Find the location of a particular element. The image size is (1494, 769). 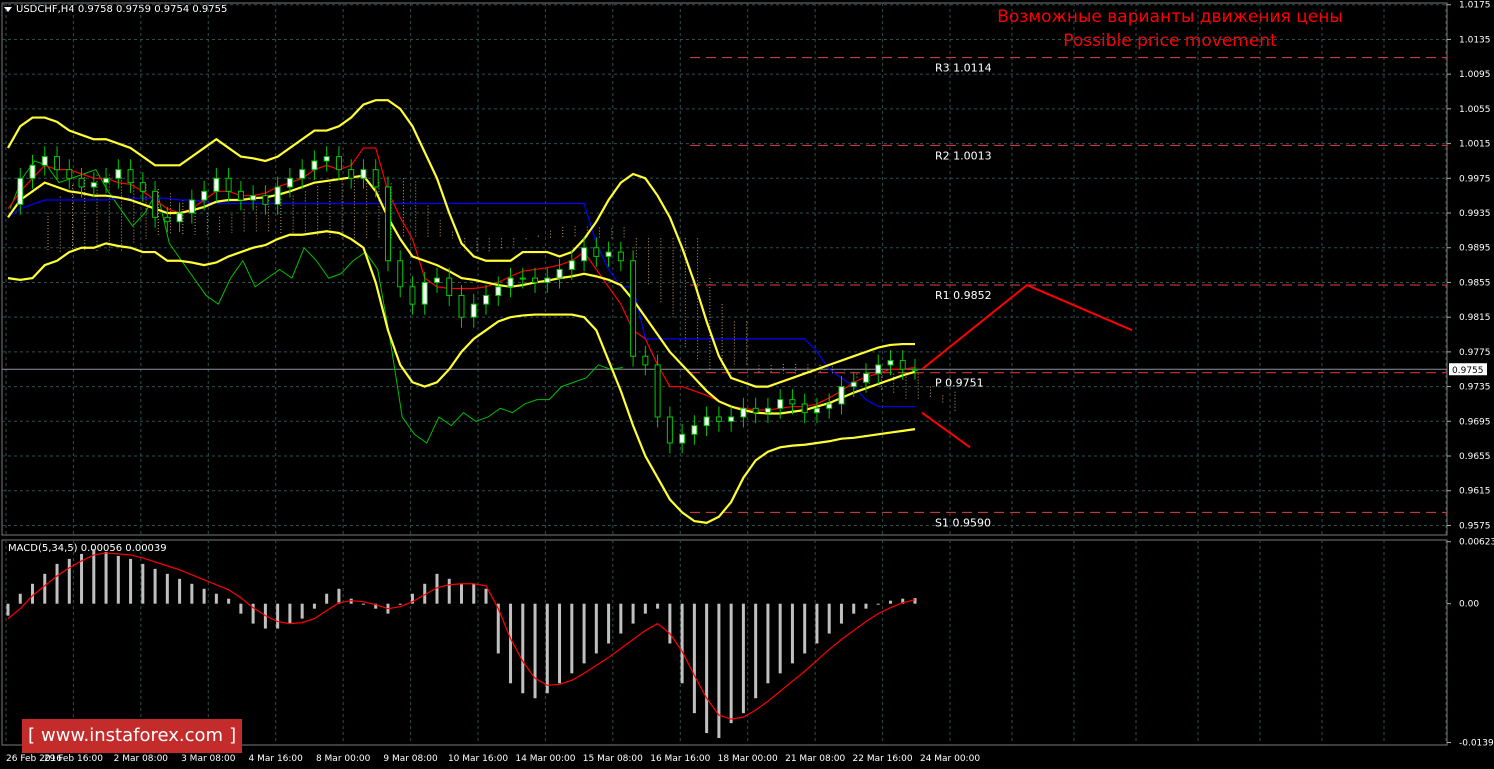

x-tick-label: 14 Mar 00:00 is located at coordinates (545, 759).